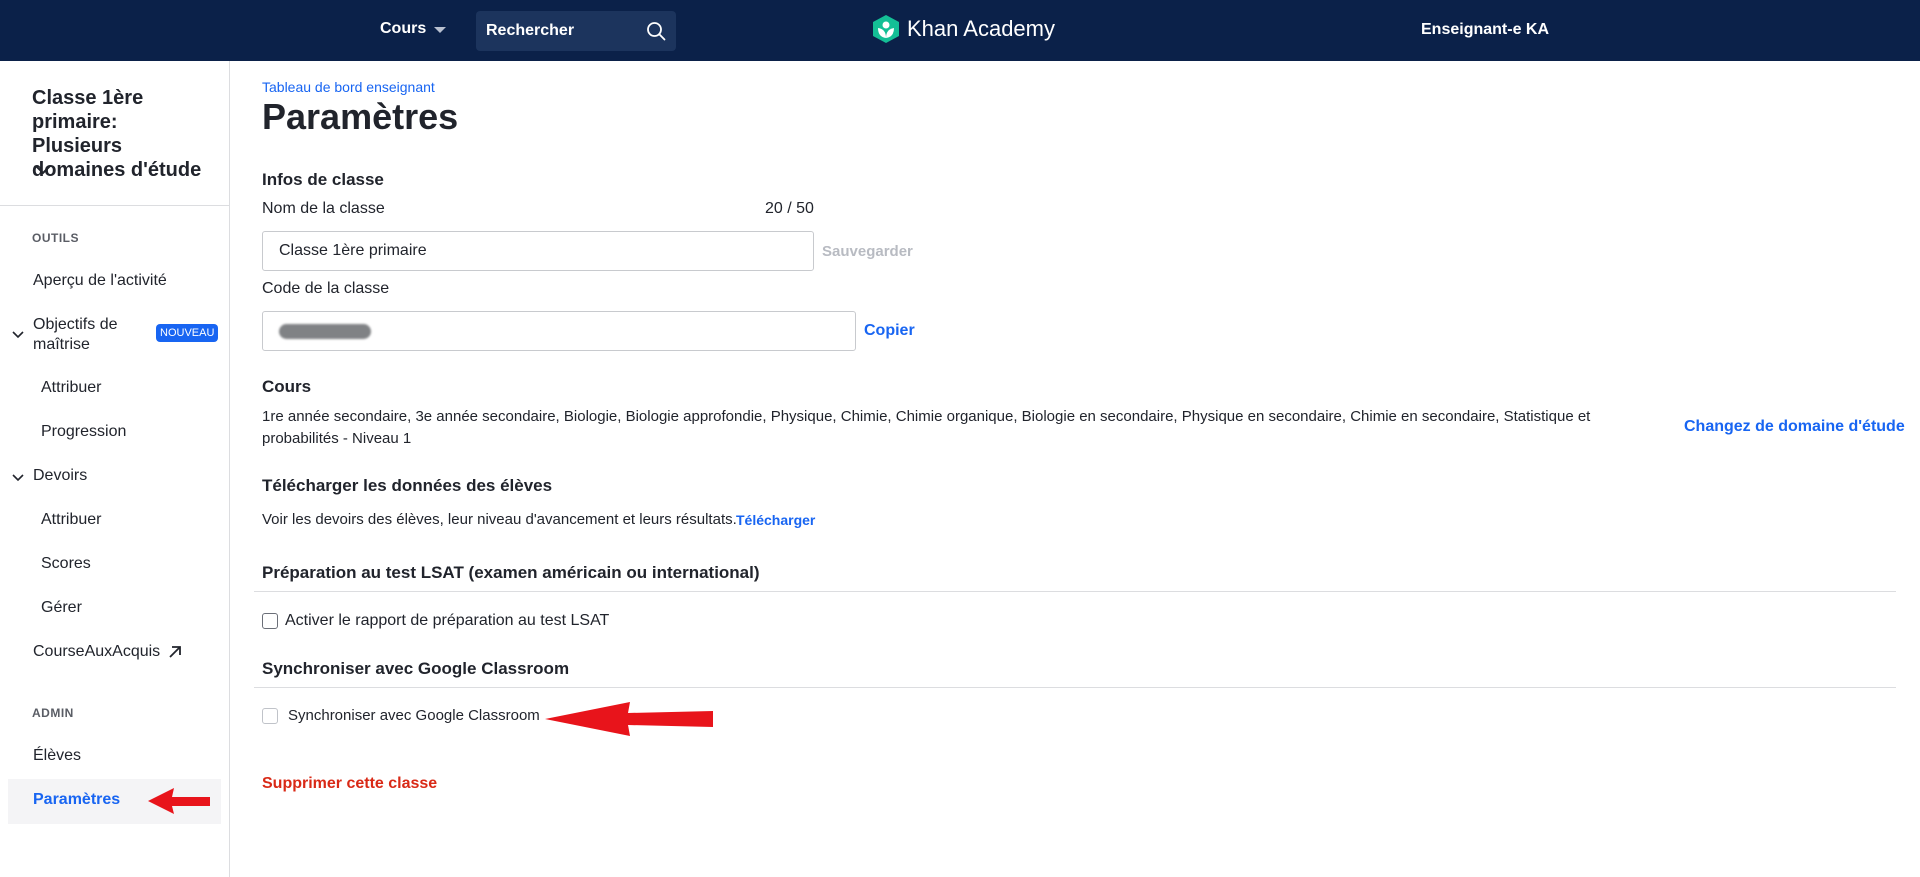  Describe the element at coordinates (71, 388) in the screenshot. I see `sidebar-item-mastery-assign: Attribuer` at that location.